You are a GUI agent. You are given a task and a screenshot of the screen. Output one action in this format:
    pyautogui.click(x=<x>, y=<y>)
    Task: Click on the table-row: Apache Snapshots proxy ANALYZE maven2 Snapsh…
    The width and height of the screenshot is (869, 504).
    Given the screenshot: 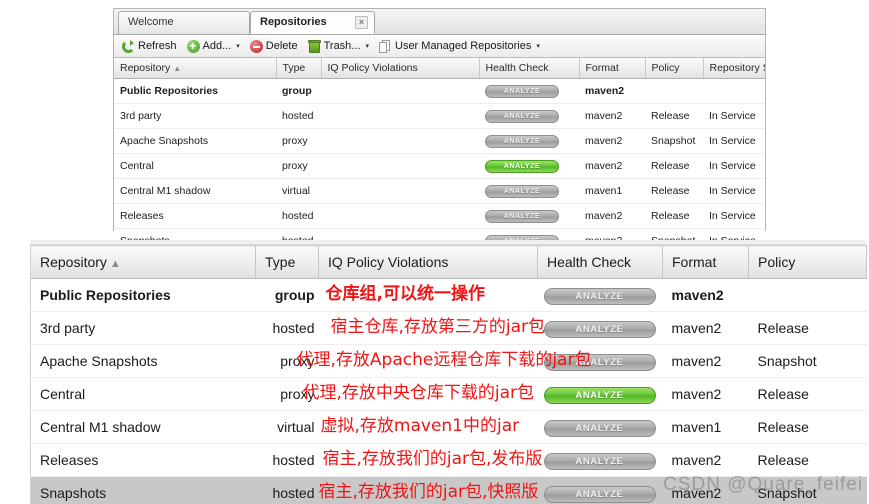 What is the action you would take?
    pyautogui.click(x=439, y=141)
    